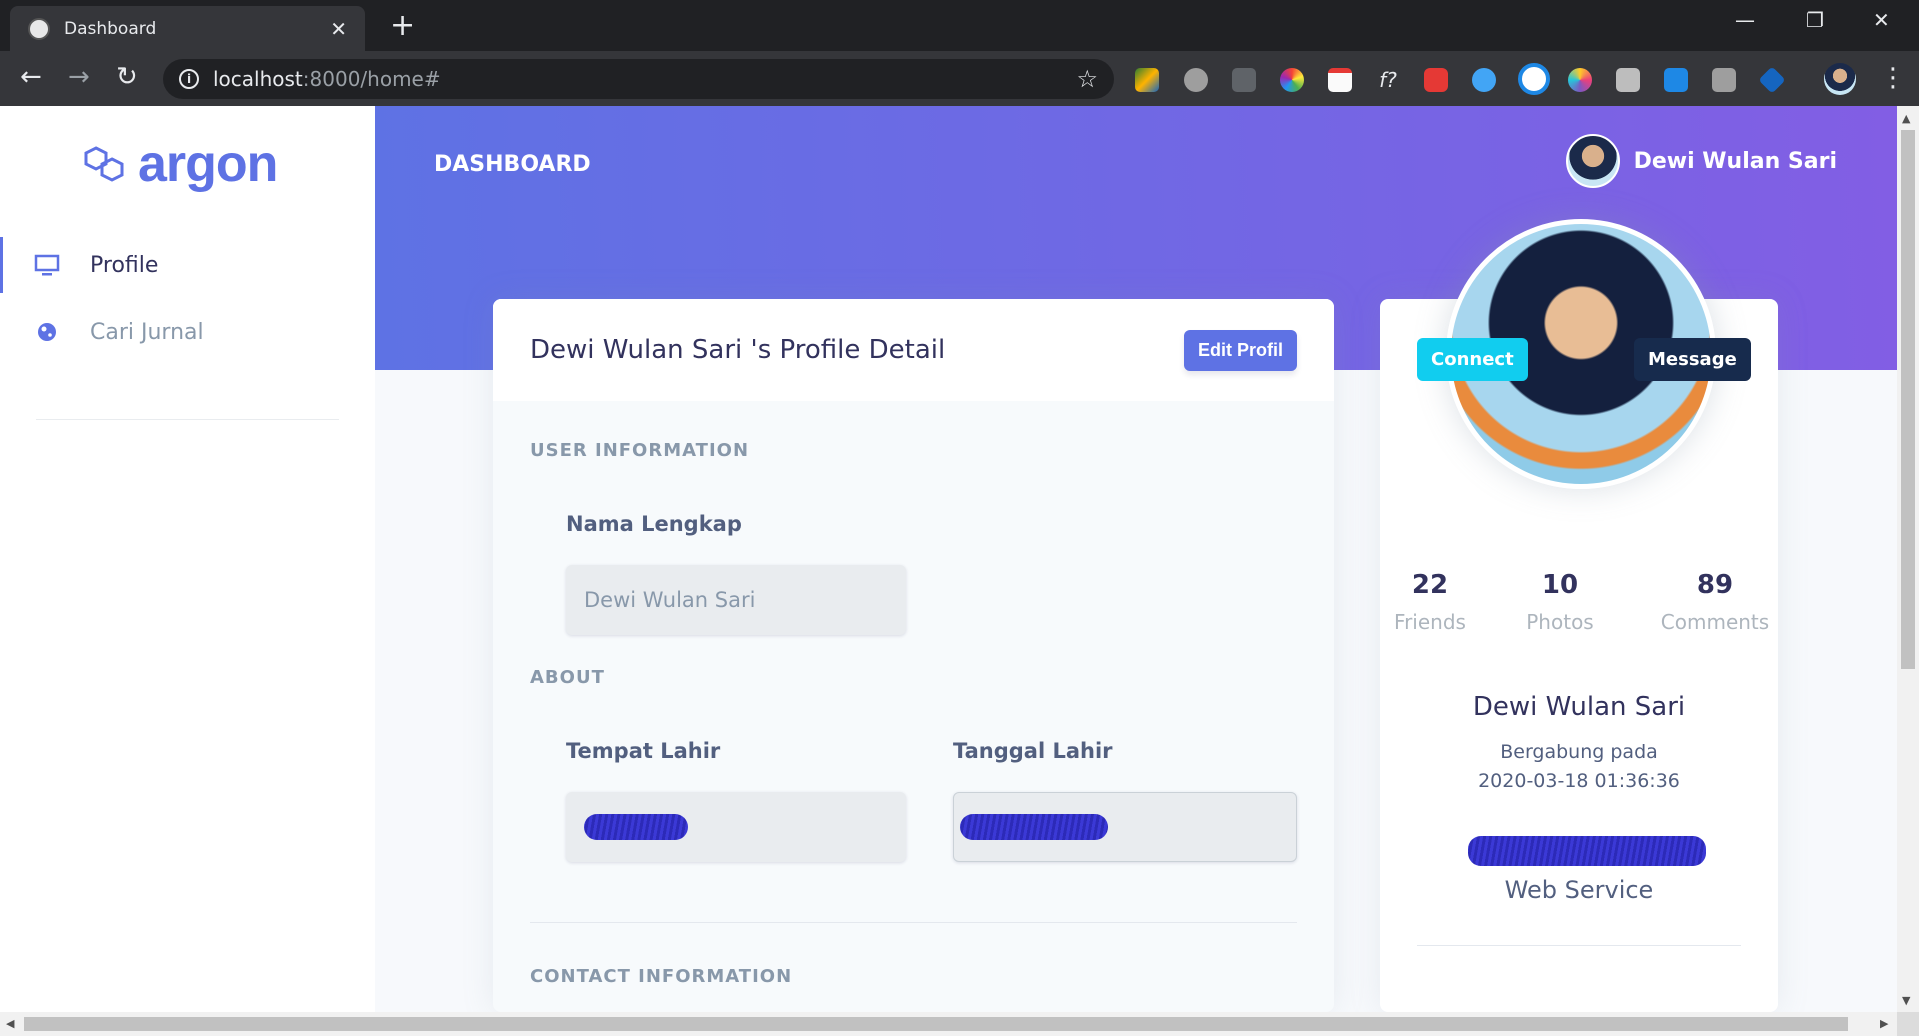 The height and width of the screenshot is (1036, 1919). I want to click on extension-globe-icon, so click(1484, 80).